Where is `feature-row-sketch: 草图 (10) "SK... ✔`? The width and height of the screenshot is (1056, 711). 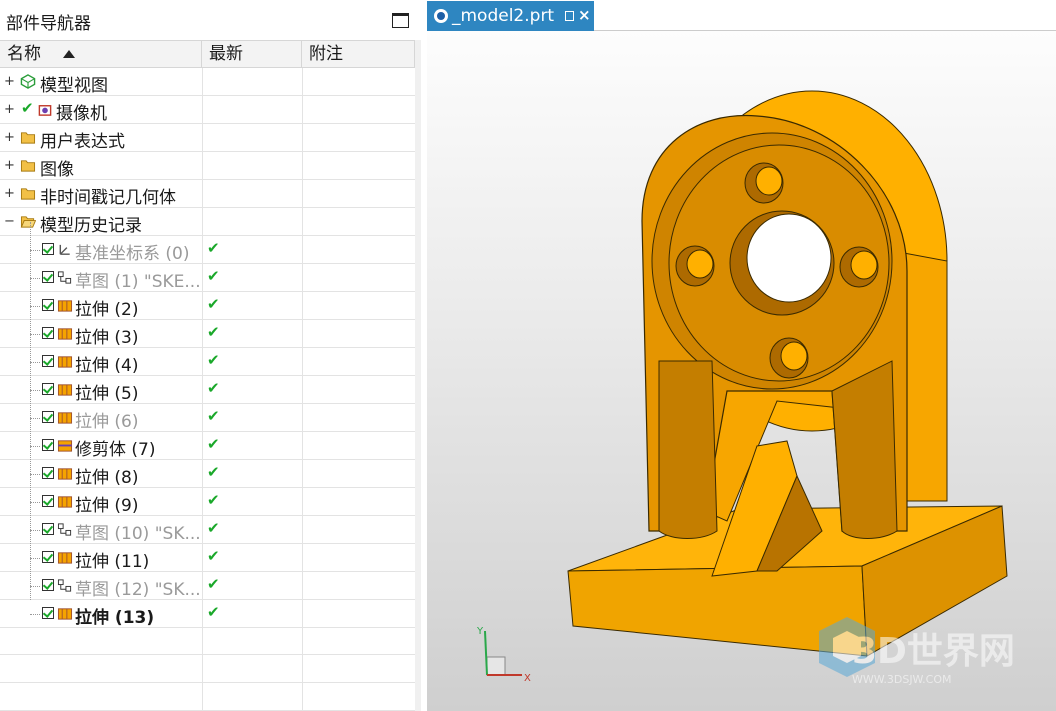
feature-row-sketch: 草图 (10) "SK... ✔ is located at coordinates (207, 523).